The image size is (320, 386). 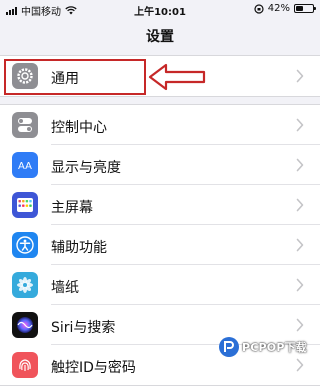 I want to click on settings-row: 辅助功能, so click(x=160, y=245).